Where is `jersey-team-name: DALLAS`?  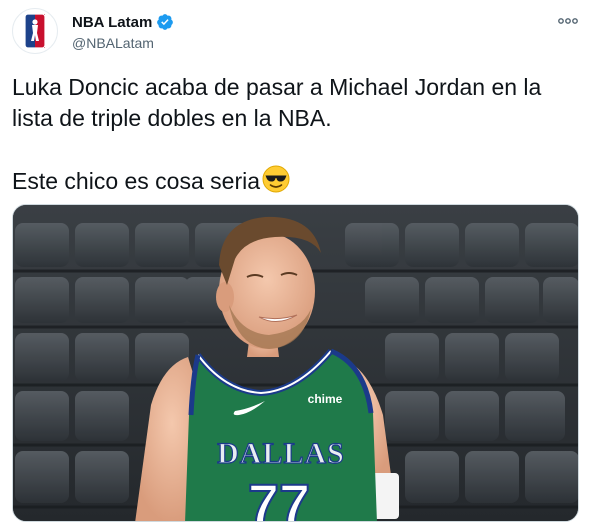
jersey-team-name: DALLAS is located at coordinates (281, 453).